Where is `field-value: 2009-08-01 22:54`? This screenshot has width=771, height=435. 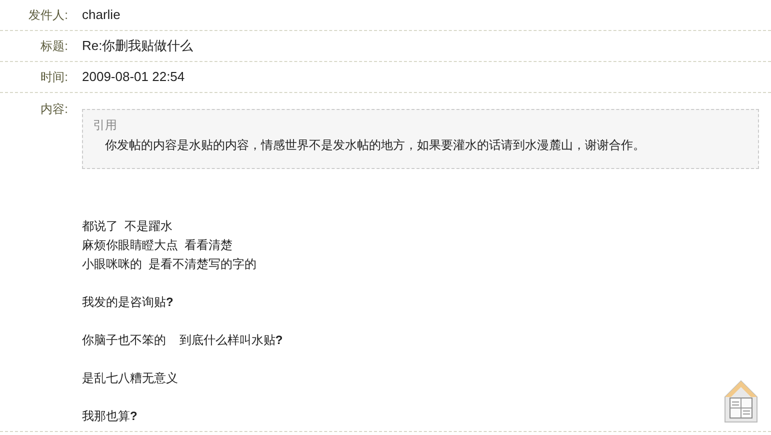
field-value: 2009-08-01 22:54 is located at coordinates (133, 77).